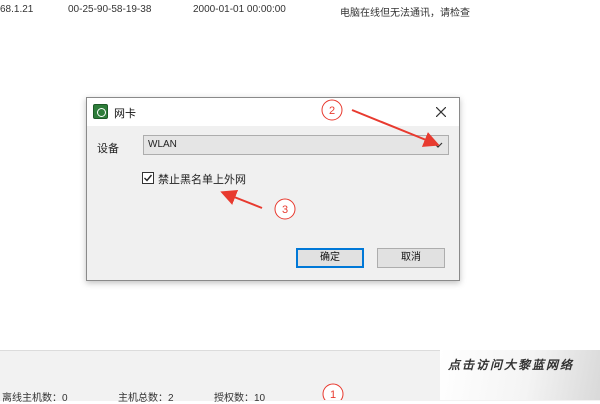 The width and height of the screenshot is (600, 404). What do you see at coordinates (110, 9) in the screenshot?
I see `mac-cell: 00-25-90-58-19-38` at bounding box center [110, 9].